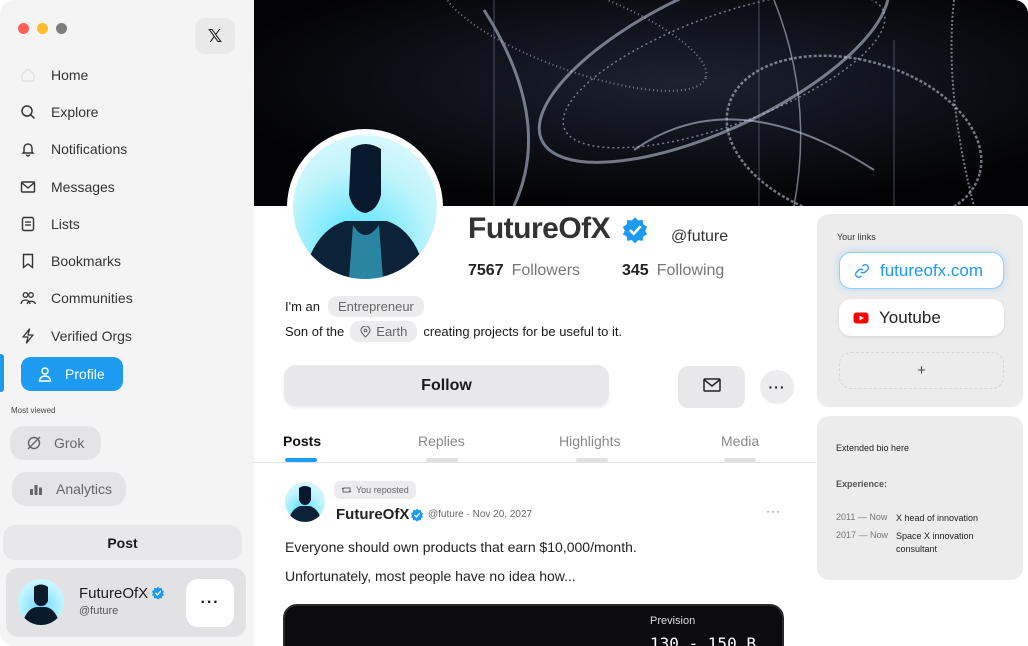 The height and width of the screenshot is (646, 1028). Describe the element at coordinates (441, 441) in the screenshot. I see `tab-replies: Replies` at that location.